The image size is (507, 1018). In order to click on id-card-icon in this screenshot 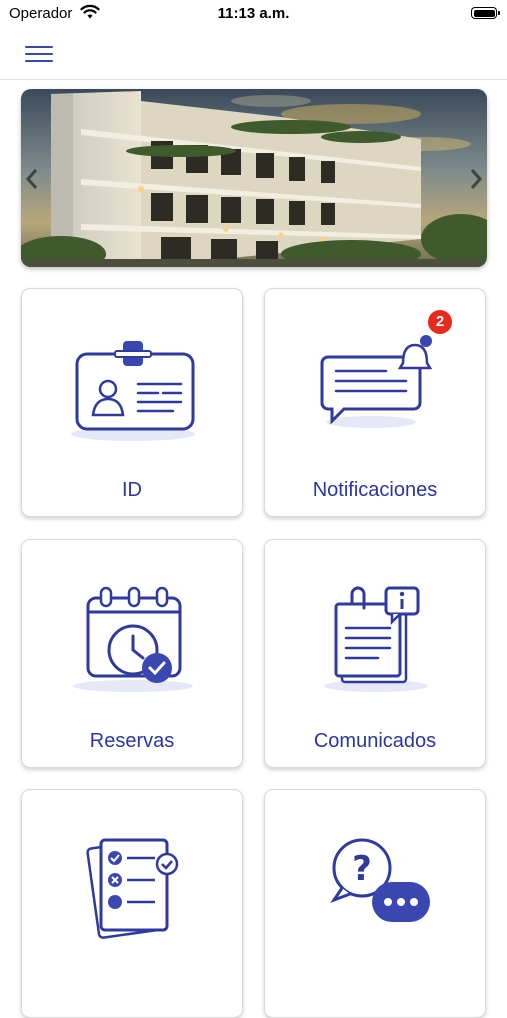, I will do `click(133, 391)`.